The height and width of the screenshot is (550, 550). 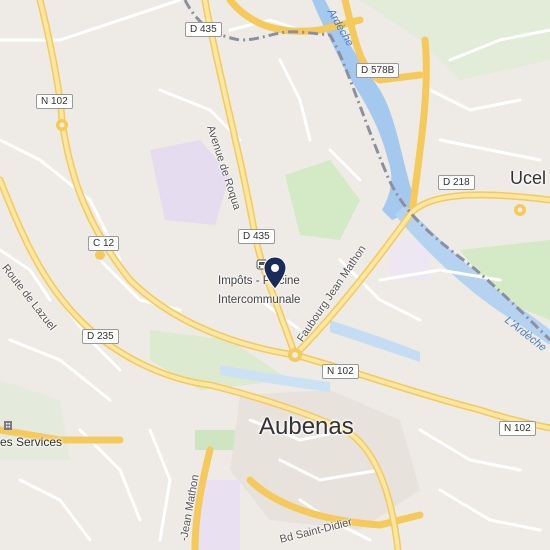 I want to click on poi-label-line2: Intercommunale, so click(x=259, y=300).